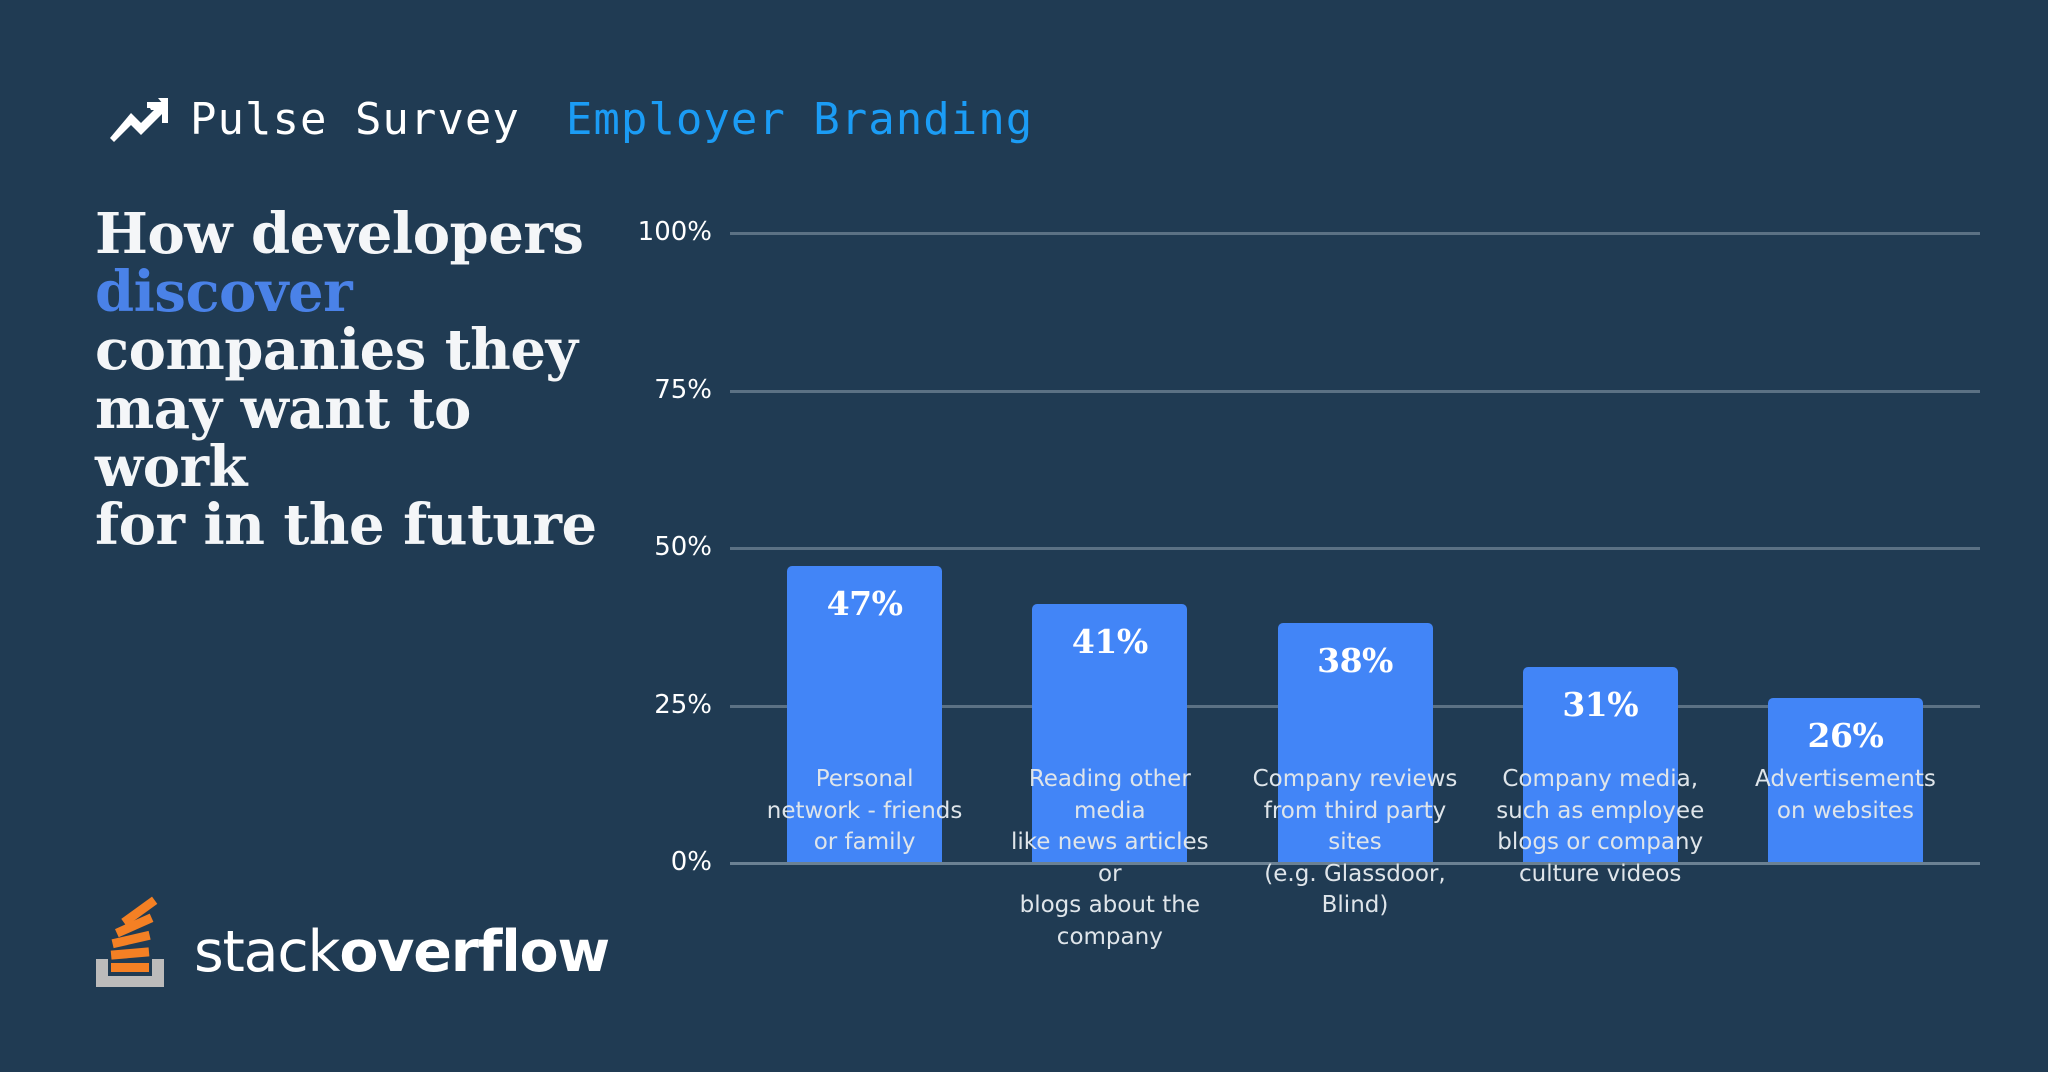 This screenshot has width=2048, height=1072. What do you see at coordinates (336, 350) in the screenshot?
I see `headline-line-3: companies they` at bounding box center [336, 350].